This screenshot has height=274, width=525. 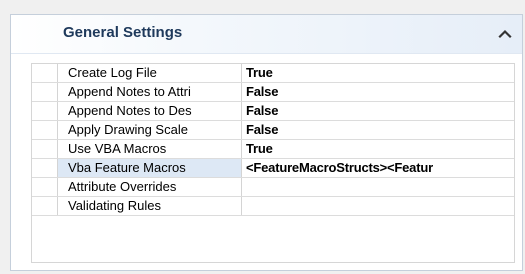 I want to click on property-name: Apply Drawing Scale, so click(x=150, y=130).